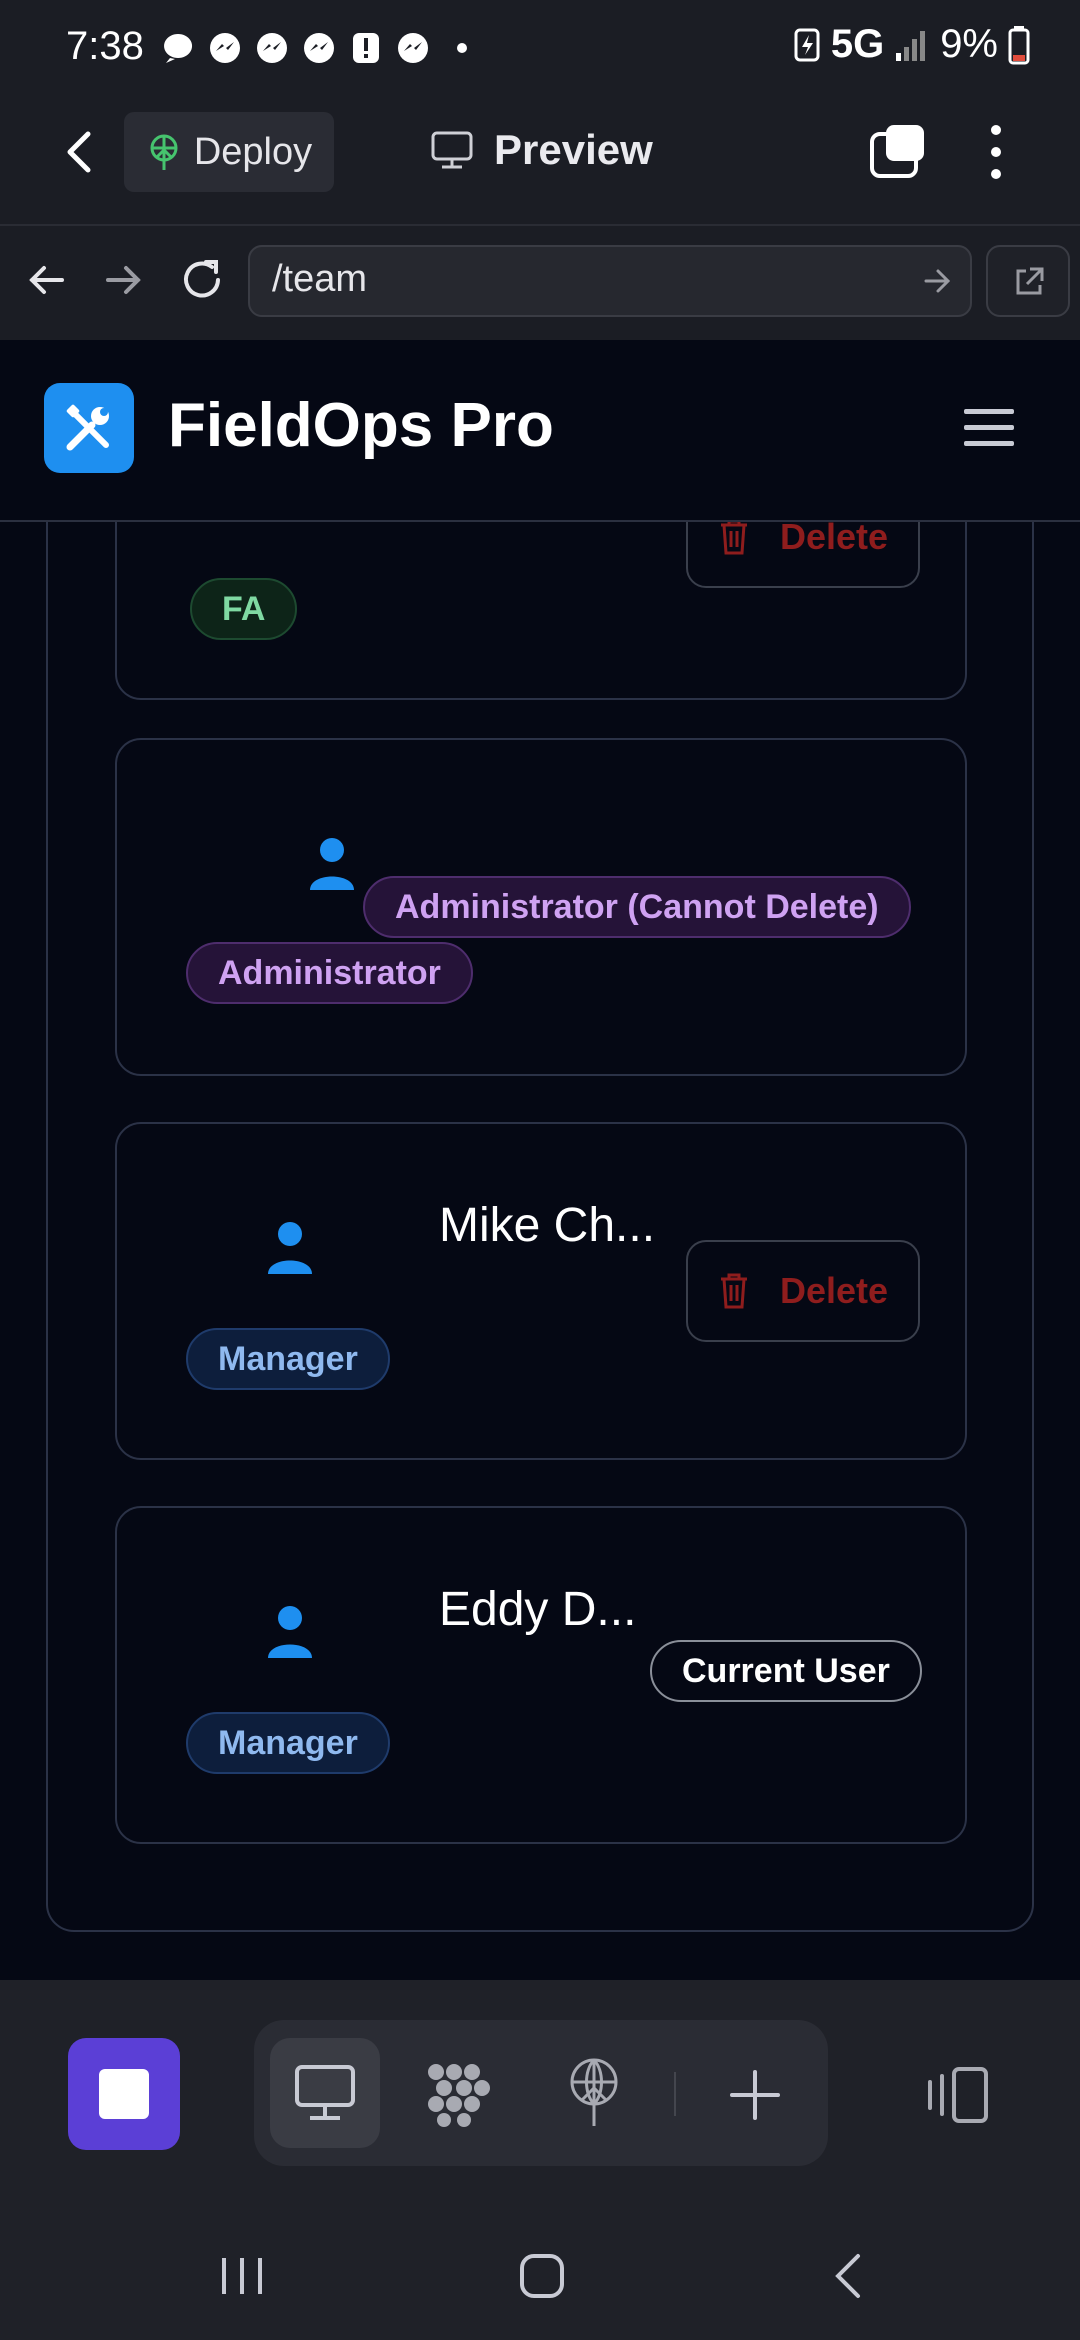 Image resolution: width=1080 pixels, height=2340 pixels. I want to click on team-member-card: Eddy D... Current User Manager, so click(541, 1675).